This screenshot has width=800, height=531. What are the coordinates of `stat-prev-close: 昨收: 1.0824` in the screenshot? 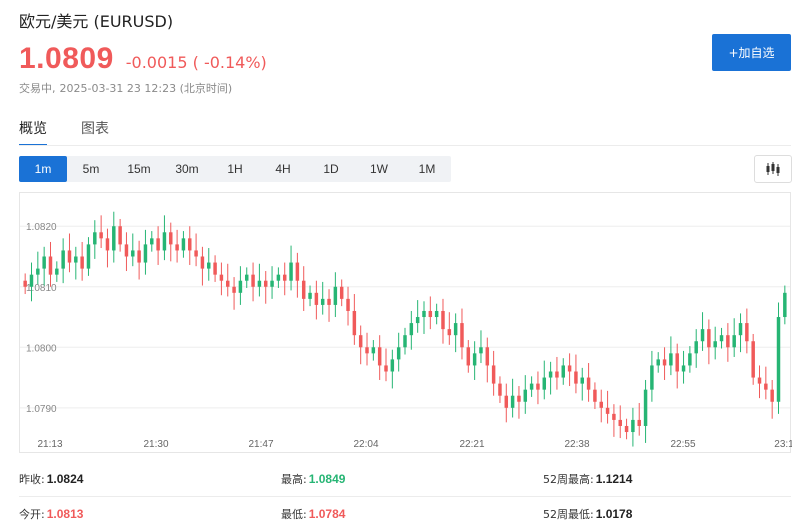 It's located at (51, 479).